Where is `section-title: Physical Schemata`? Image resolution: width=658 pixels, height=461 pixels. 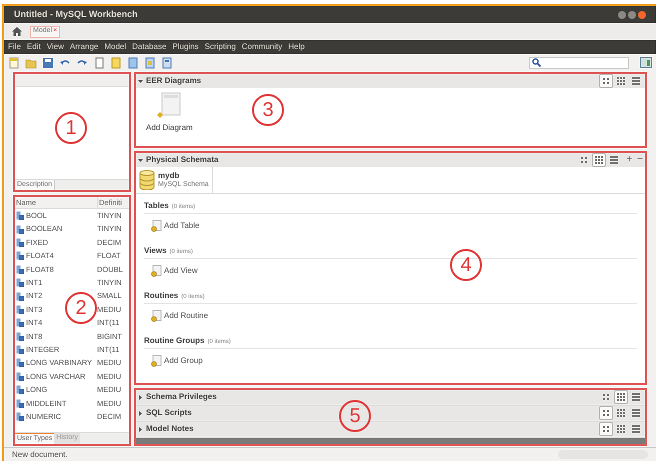 section-title: Physical Schemata is located at coordinates (182, 160).